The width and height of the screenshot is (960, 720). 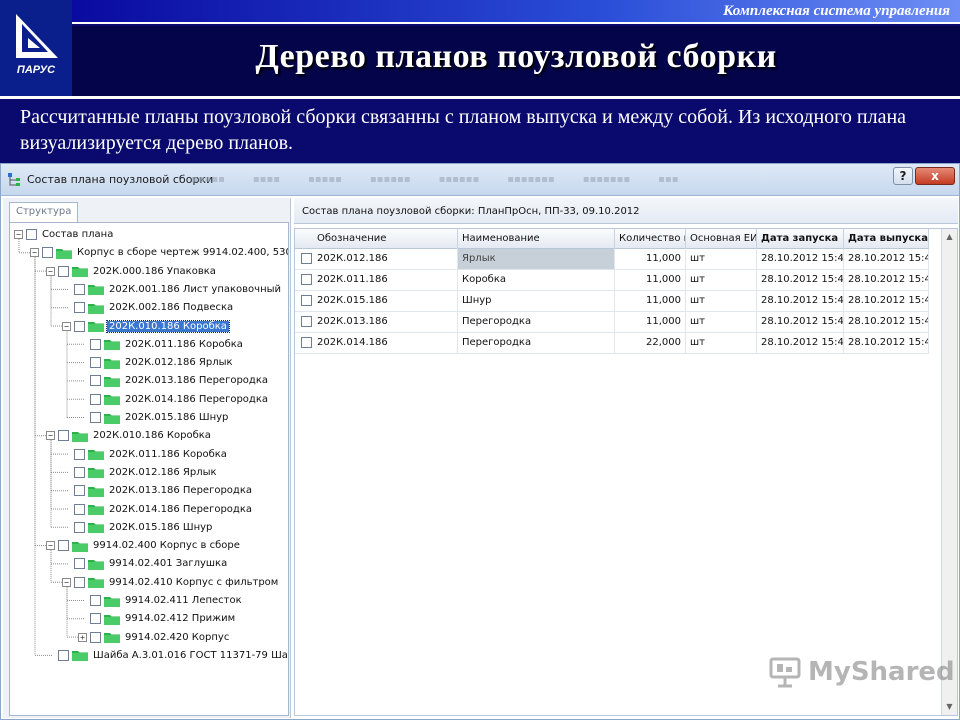 I want to click on table-cell: 202К.013.186, so click(x=376, y=322).